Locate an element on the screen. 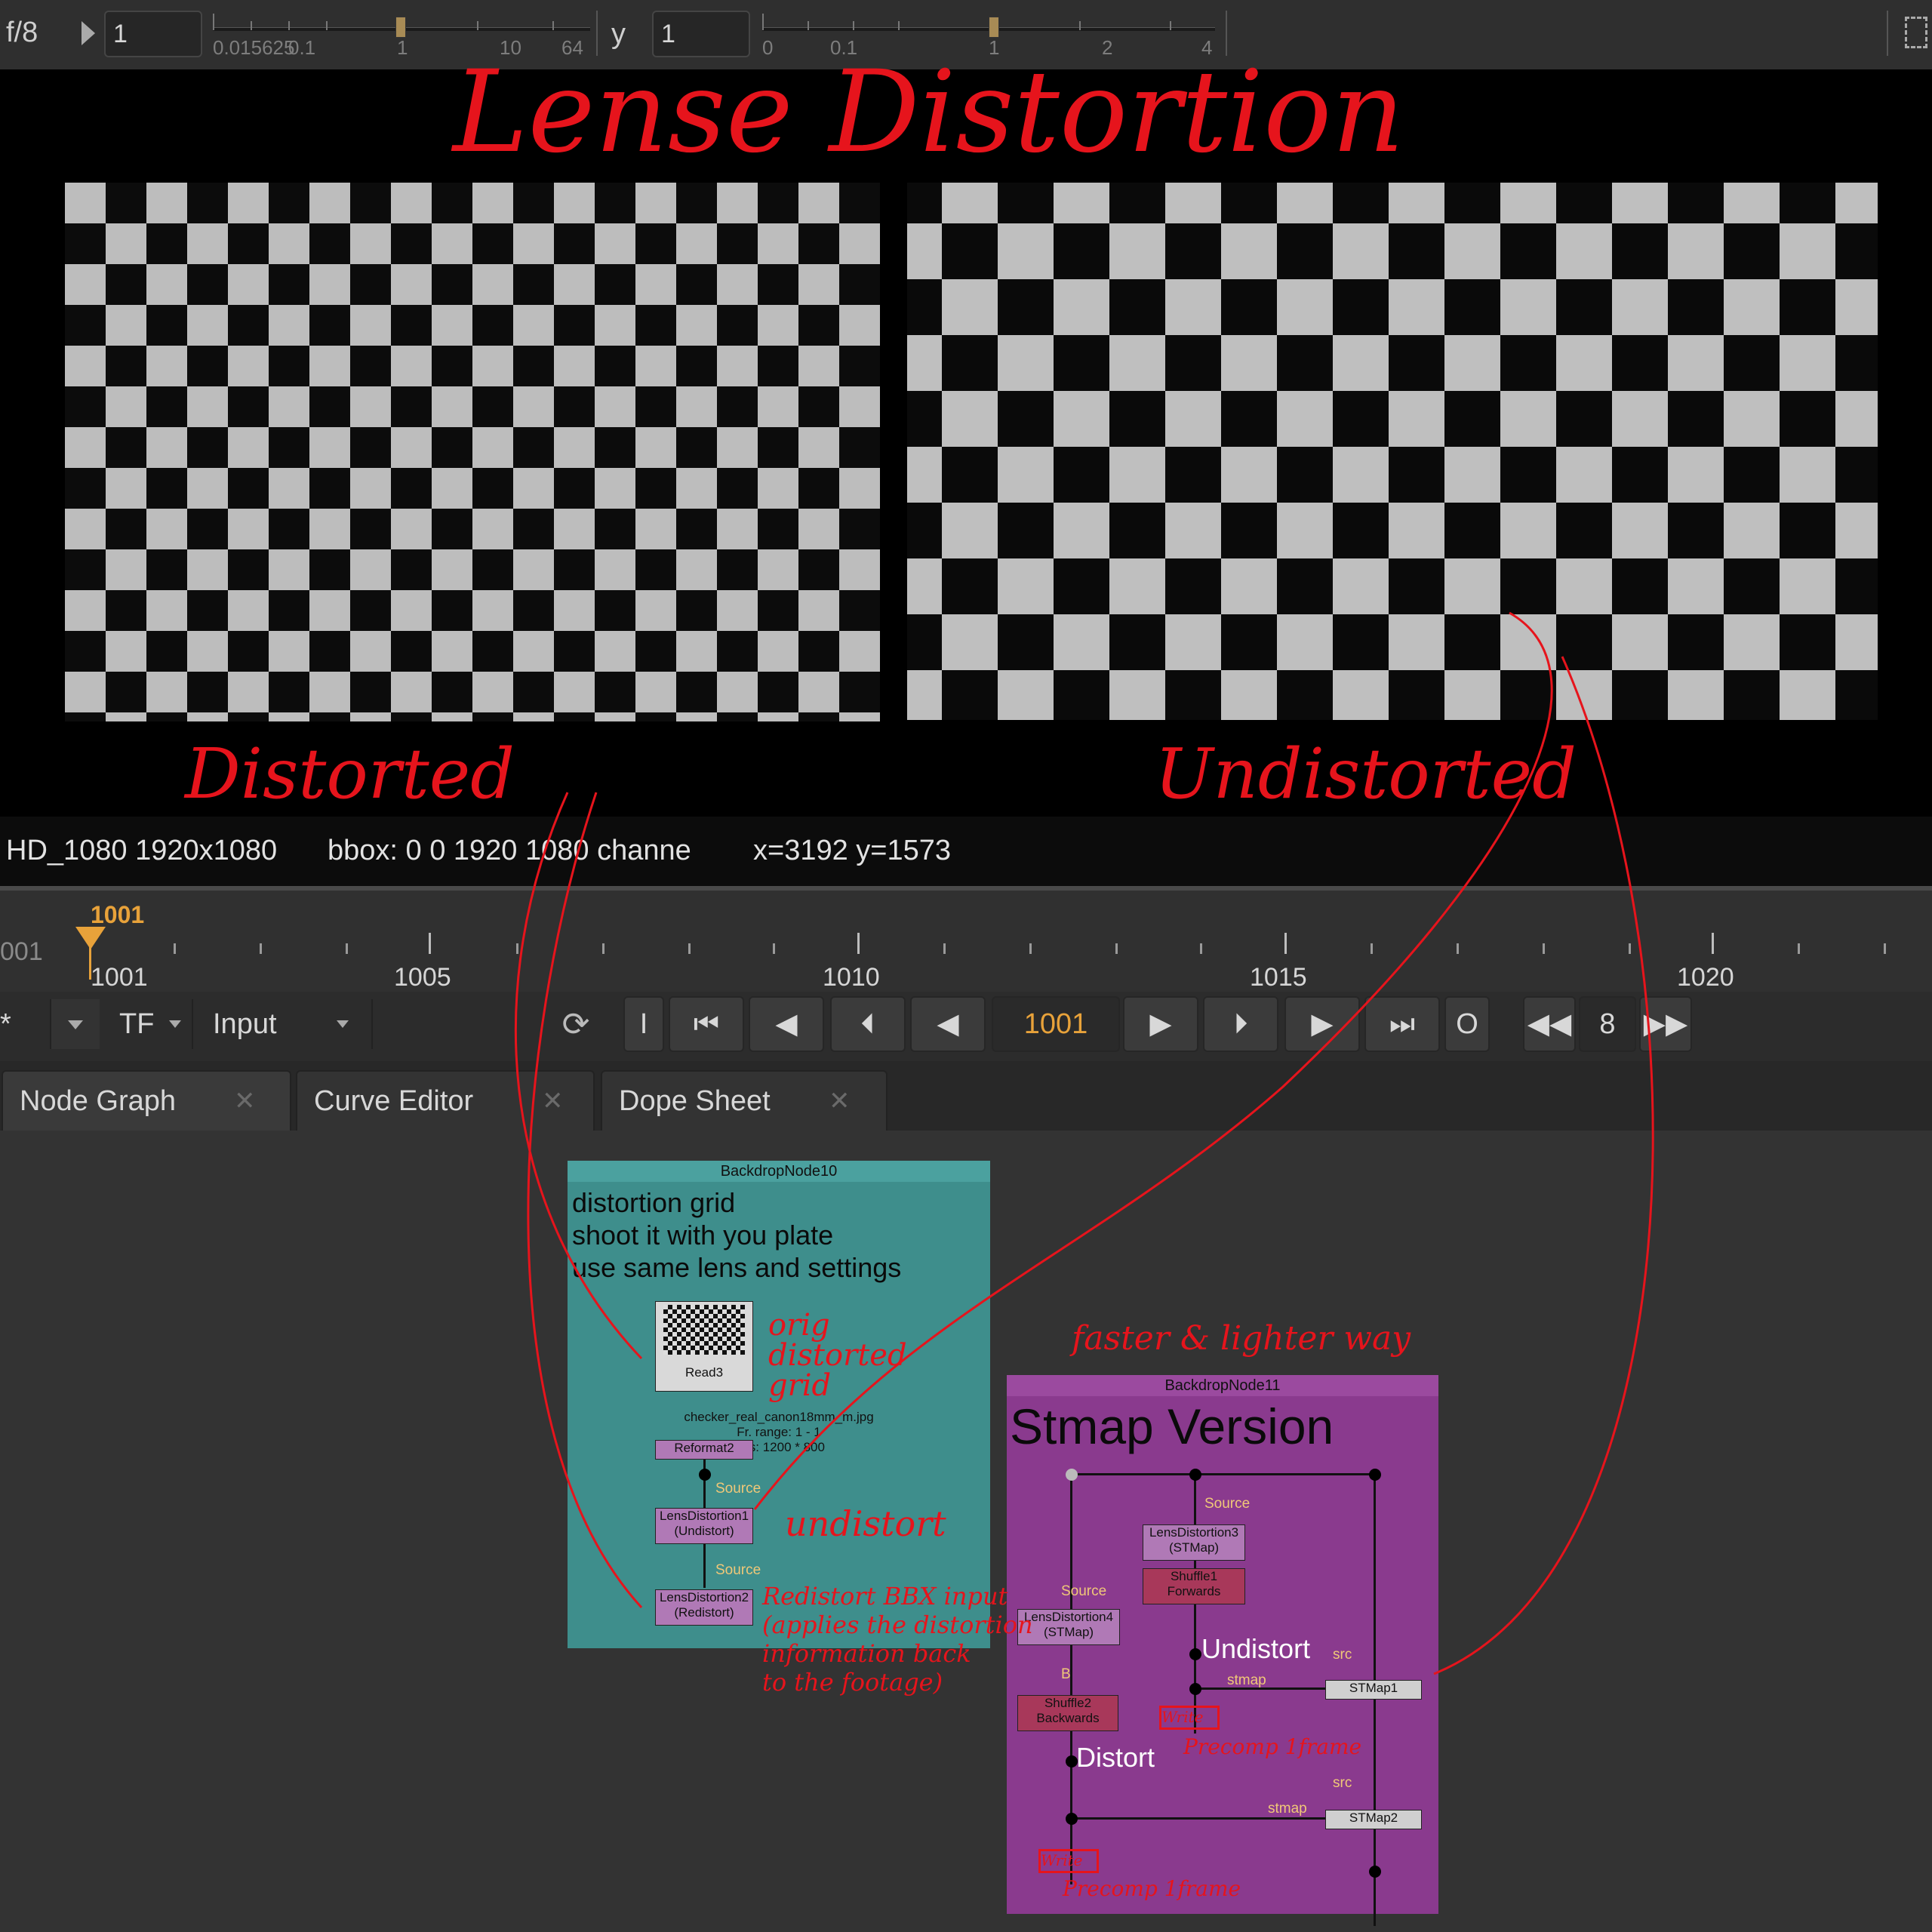  arrow-undistorted-to-stmap1 is located at coordinates (1543, 1165).